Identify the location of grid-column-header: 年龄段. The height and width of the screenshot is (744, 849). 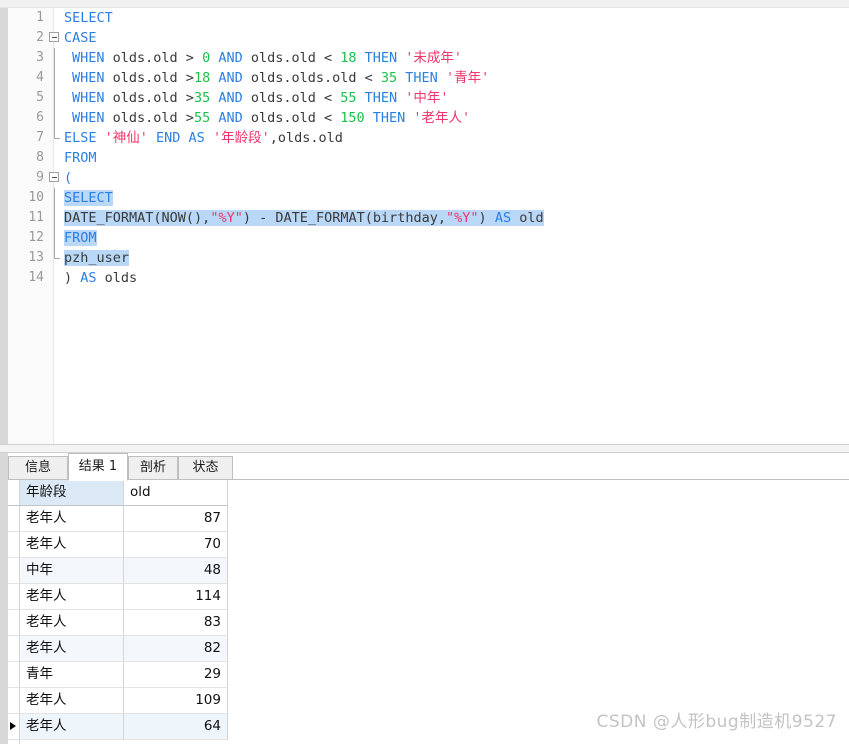
(72, 493).